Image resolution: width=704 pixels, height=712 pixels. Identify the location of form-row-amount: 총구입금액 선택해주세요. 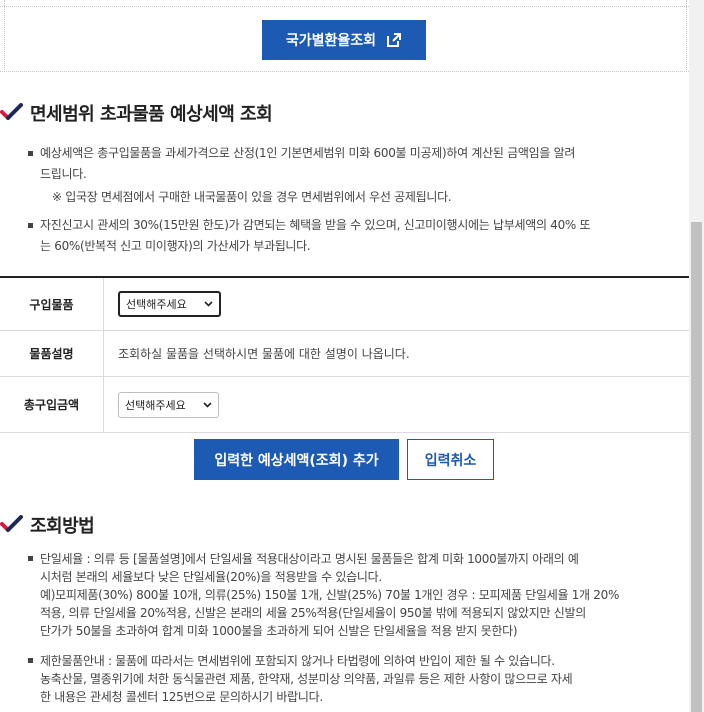
(344, 405).